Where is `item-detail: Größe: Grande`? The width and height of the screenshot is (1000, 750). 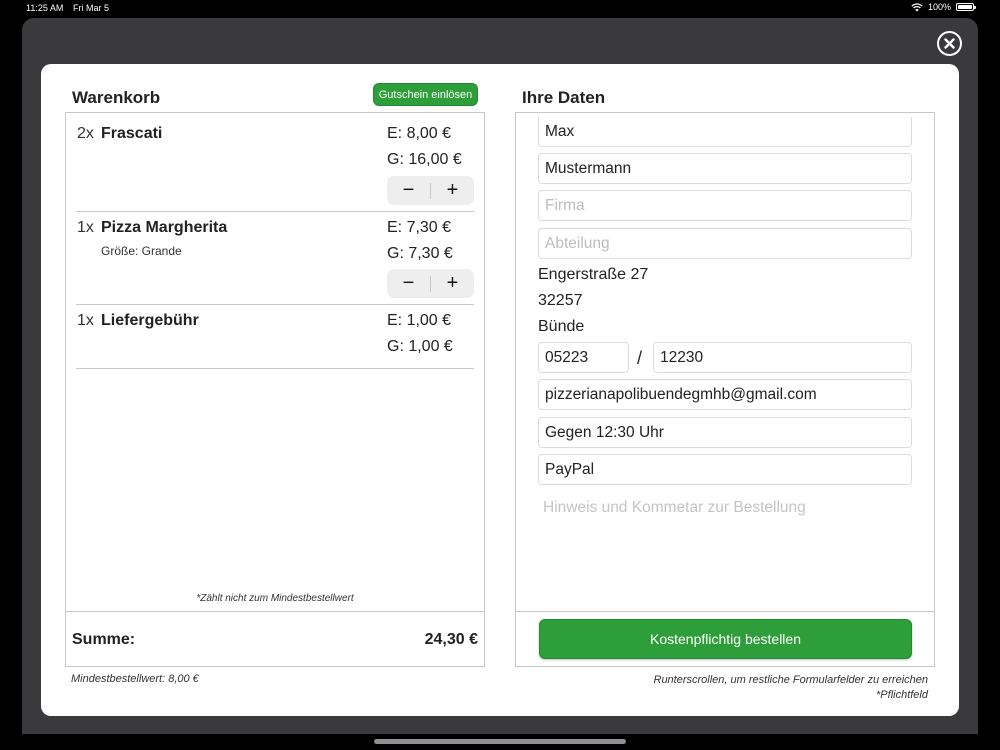 item-detail: Größe: Grande is located at coordinates (141, 251).